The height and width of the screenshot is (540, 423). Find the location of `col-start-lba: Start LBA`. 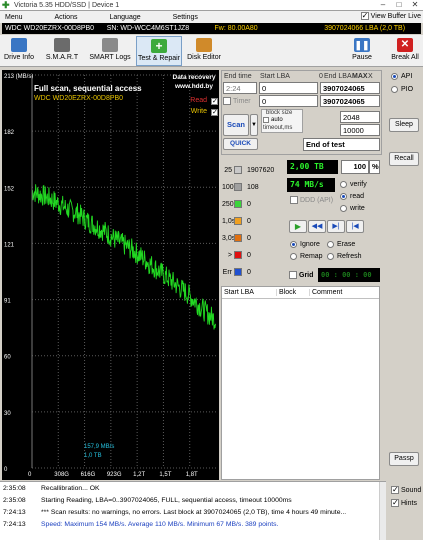

col-start-lba: Start LBA is located at coordinates (249, 292).